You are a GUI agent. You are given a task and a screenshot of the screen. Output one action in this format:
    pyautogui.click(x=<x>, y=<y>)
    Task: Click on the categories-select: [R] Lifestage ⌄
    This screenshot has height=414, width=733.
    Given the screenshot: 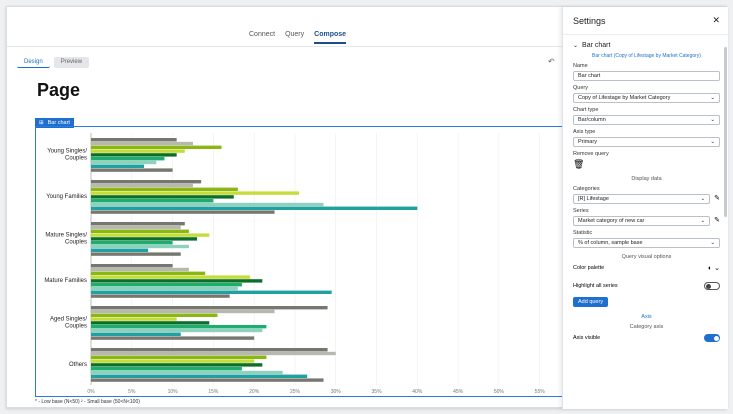 What is the action you would take?
    pyautogui.click(x=642, y=199)
    